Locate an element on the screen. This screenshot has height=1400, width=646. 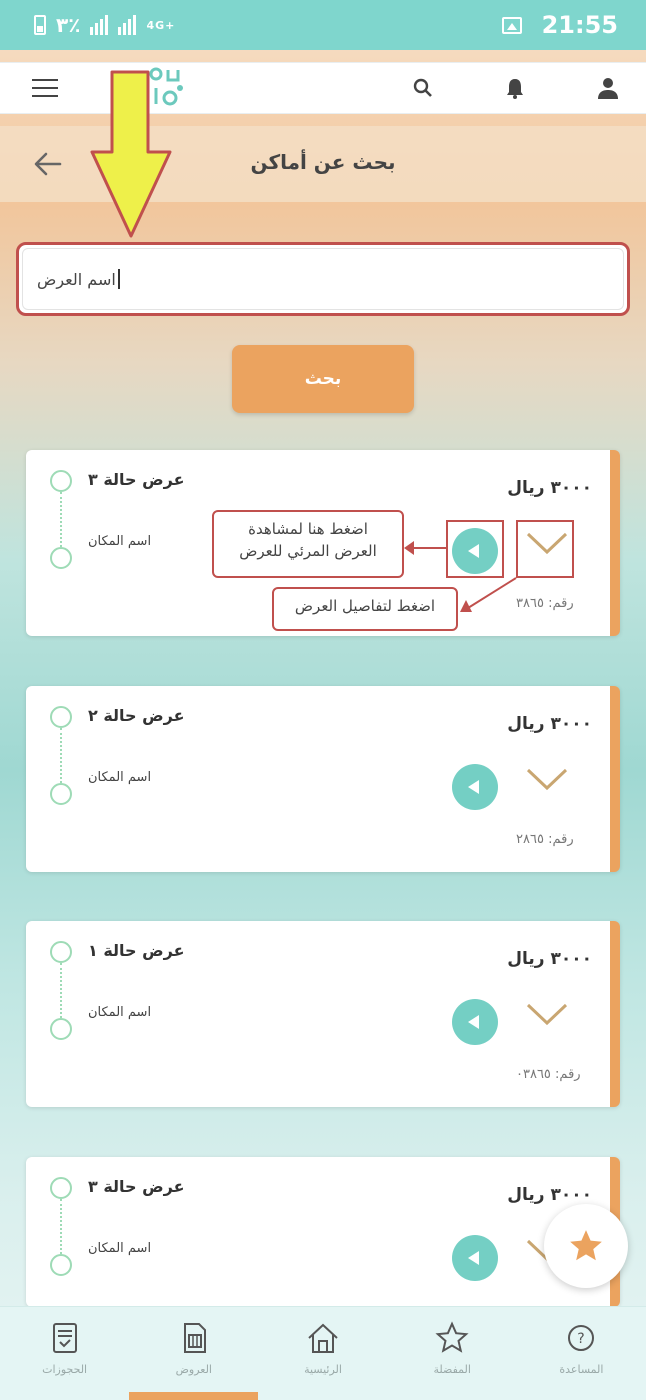
favorite-fab-button is located at coordinates (586, 1246).